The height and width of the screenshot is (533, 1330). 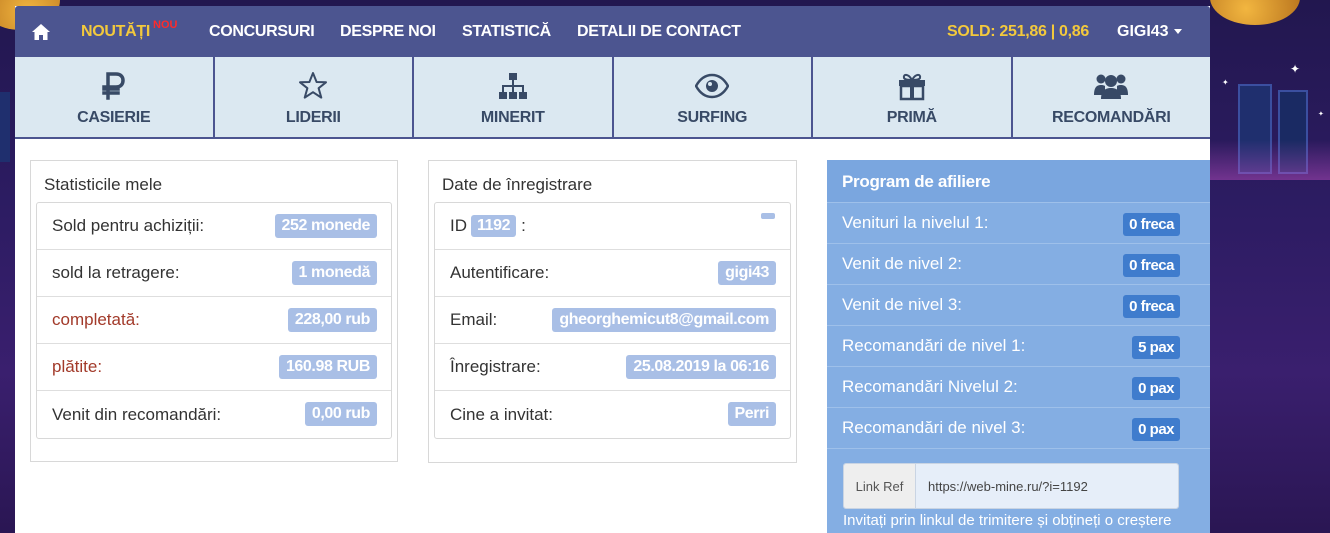 I want to click on tile-liderii: LIDERII, so click(x=314, y=97).